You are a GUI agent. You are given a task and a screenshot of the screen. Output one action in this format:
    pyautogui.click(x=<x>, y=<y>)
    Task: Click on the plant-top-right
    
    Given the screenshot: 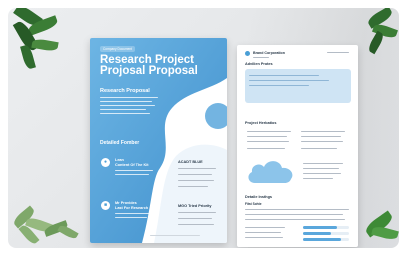 What is the action you would take?
    pyautogui.click(x=381, y=38)
    